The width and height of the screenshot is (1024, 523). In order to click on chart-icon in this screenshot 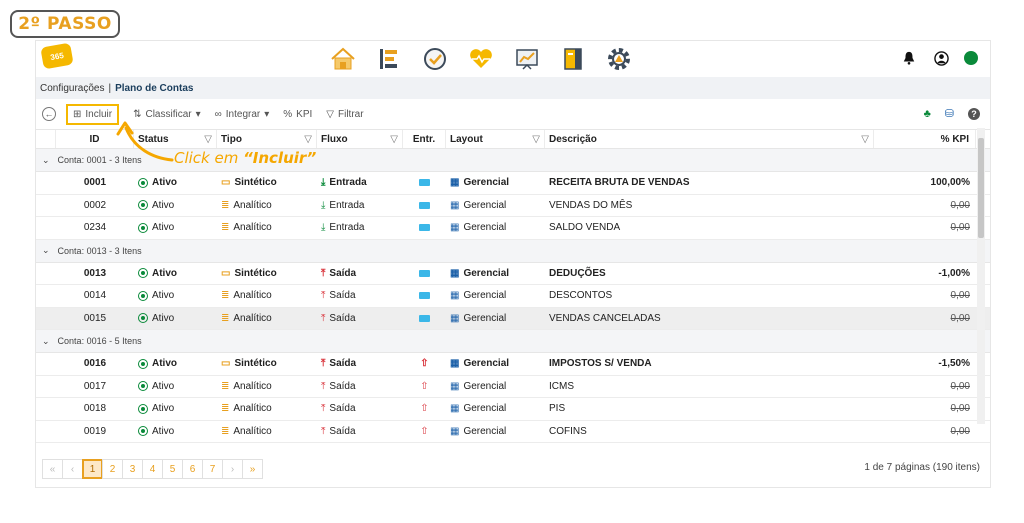, I will do `click(527, 59)`.